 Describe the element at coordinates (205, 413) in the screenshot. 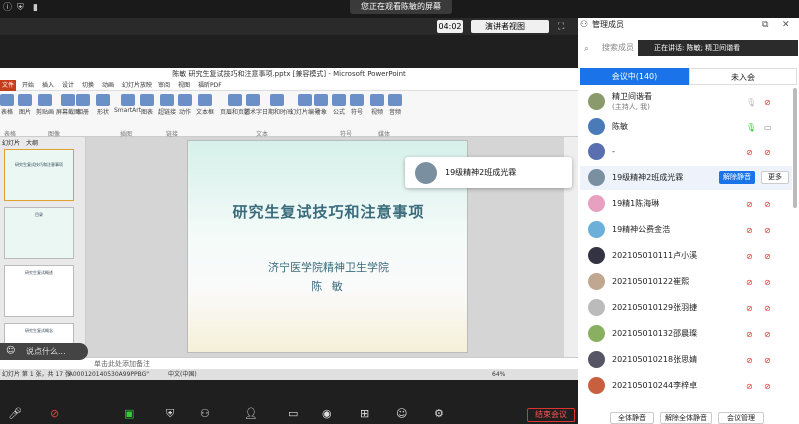

I see `members-icon: ⚇` at that location.